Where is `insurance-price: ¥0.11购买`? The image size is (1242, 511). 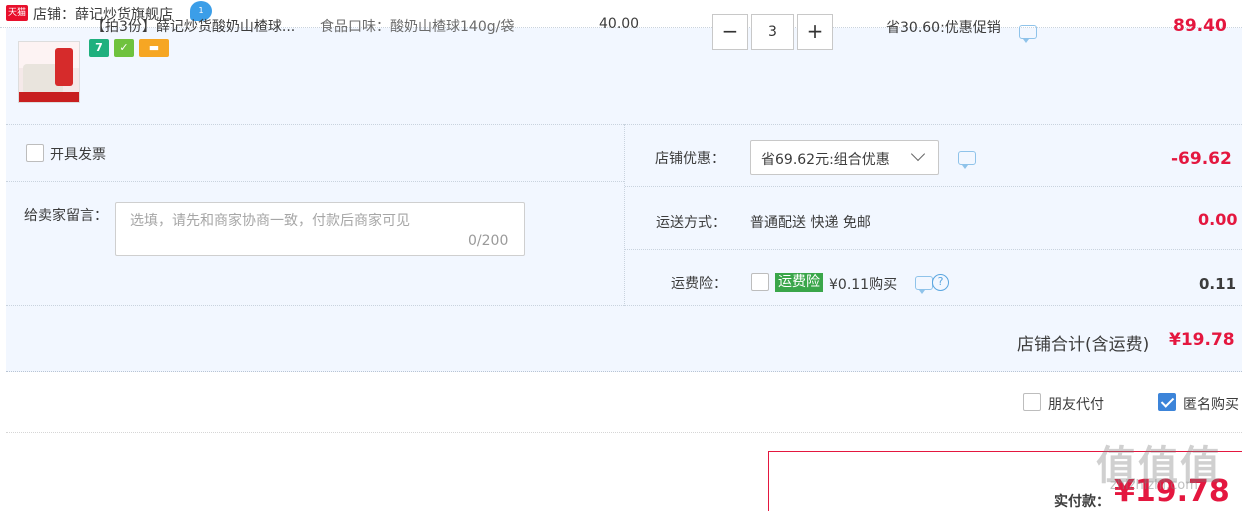 insurance-price: ¥0.11购买 is located at coordinates (863, 285).